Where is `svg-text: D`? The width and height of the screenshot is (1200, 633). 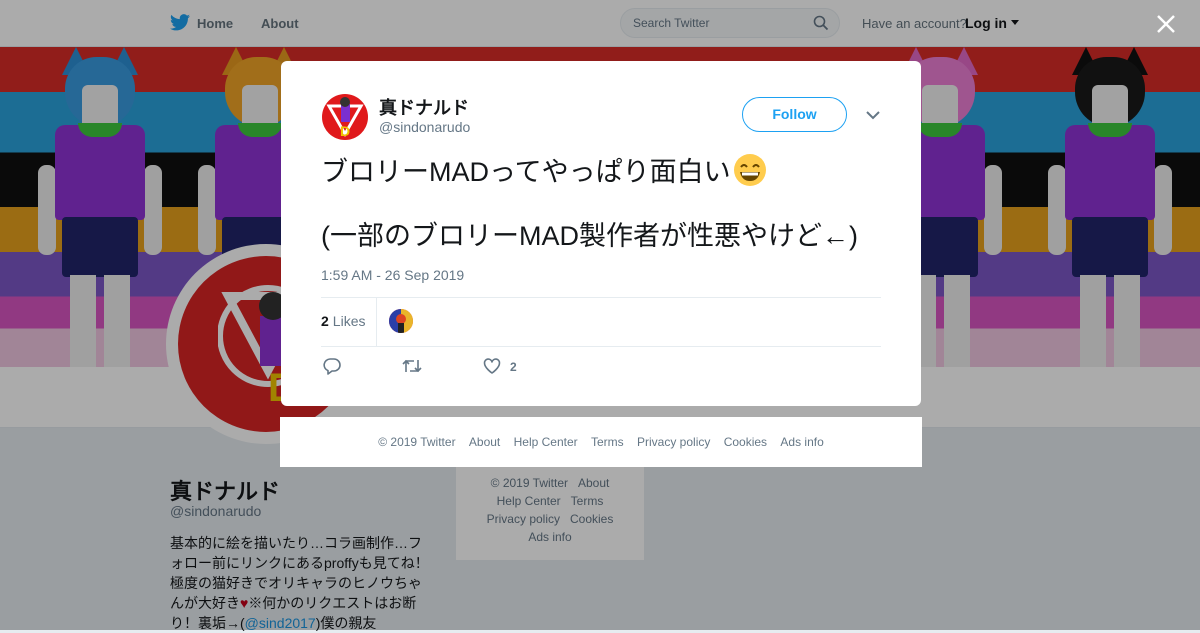
svg-text: D is located at coordinates (345, 131).